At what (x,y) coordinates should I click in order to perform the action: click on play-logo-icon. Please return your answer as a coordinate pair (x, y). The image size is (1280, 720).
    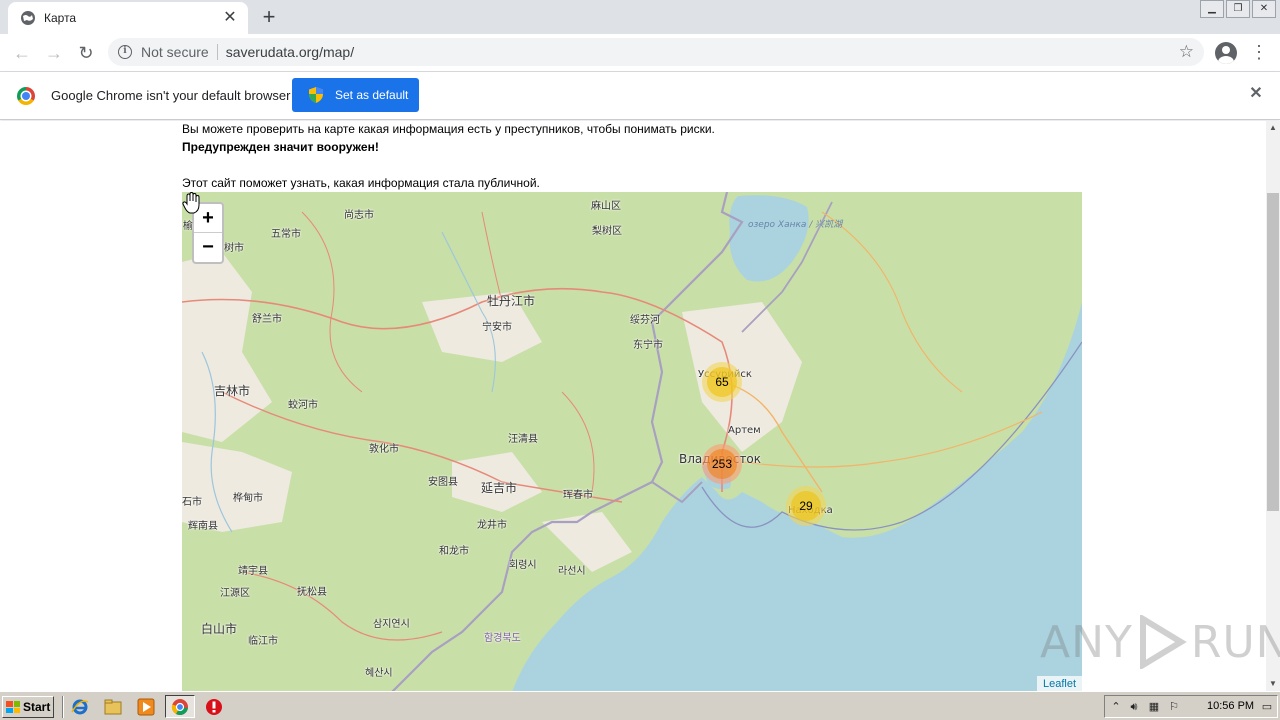
    Looking at the image, I should click on (1163, 642).